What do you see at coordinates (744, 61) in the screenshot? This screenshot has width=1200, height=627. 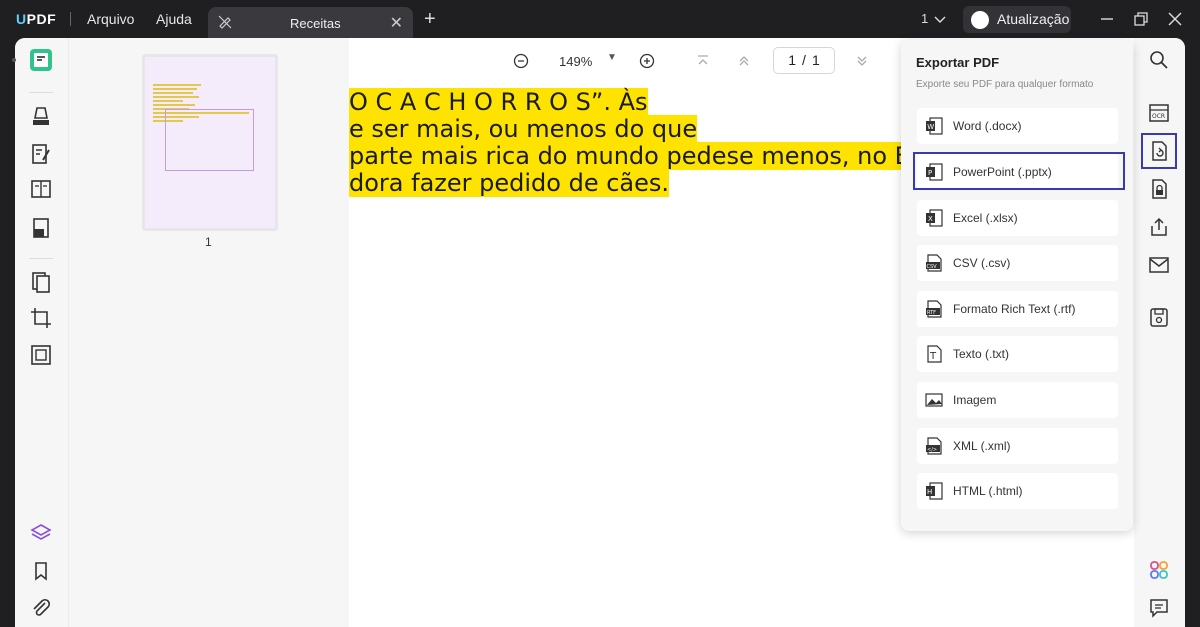 I see `previous-page-icon` at bounding box center [744, 61].